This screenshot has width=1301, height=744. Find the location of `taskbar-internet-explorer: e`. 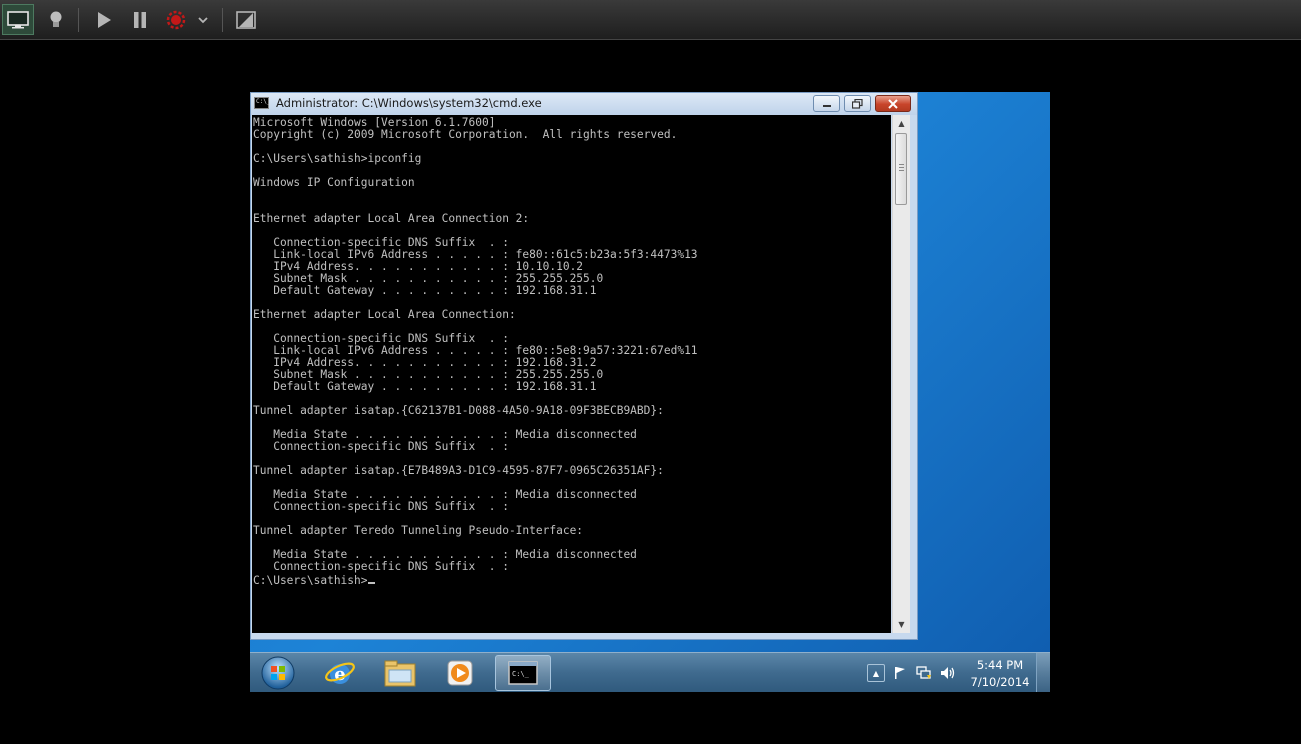

taskbar-internet-explorer: e is located at coordinates (340, 673).